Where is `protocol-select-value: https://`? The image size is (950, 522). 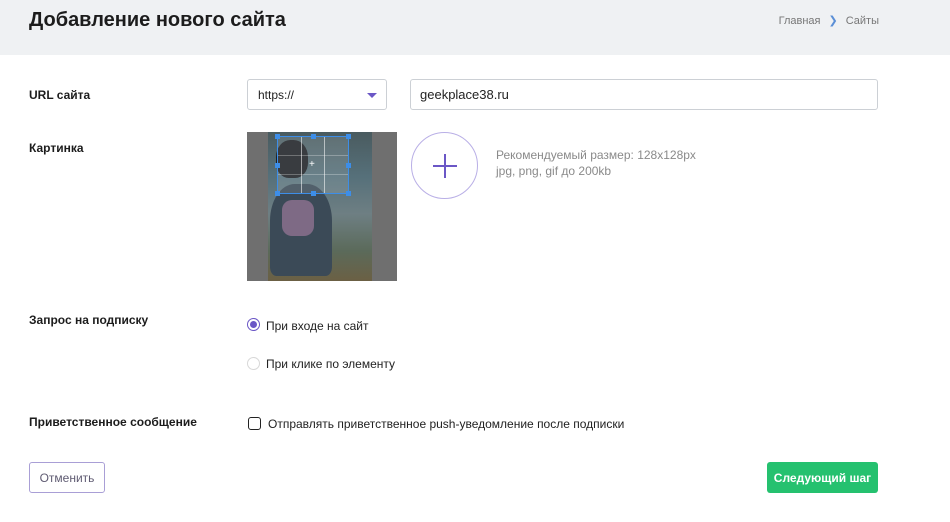
protocol-select-value: https:// is located at coordinates (276, 95).